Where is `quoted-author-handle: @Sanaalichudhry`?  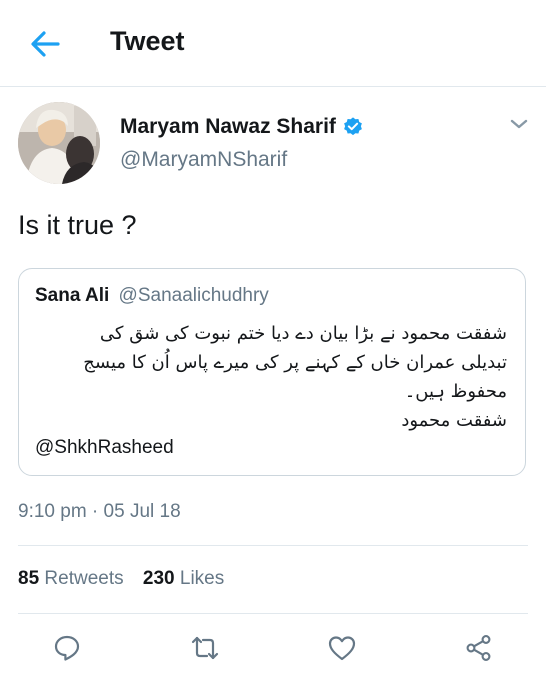
quoted-author-handle: @Sanaalichudhry is located at coordinates (193, 295).